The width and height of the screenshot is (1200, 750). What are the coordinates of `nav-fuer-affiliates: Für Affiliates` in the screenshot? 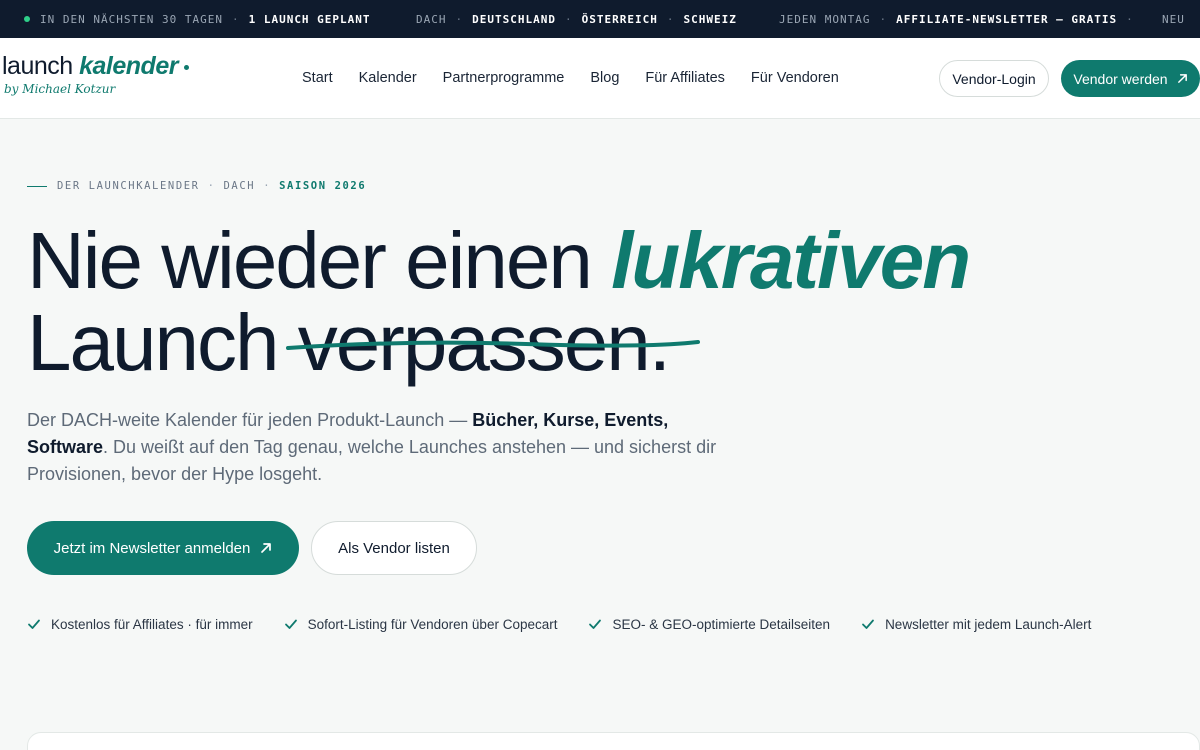 It's located at (685, 78).